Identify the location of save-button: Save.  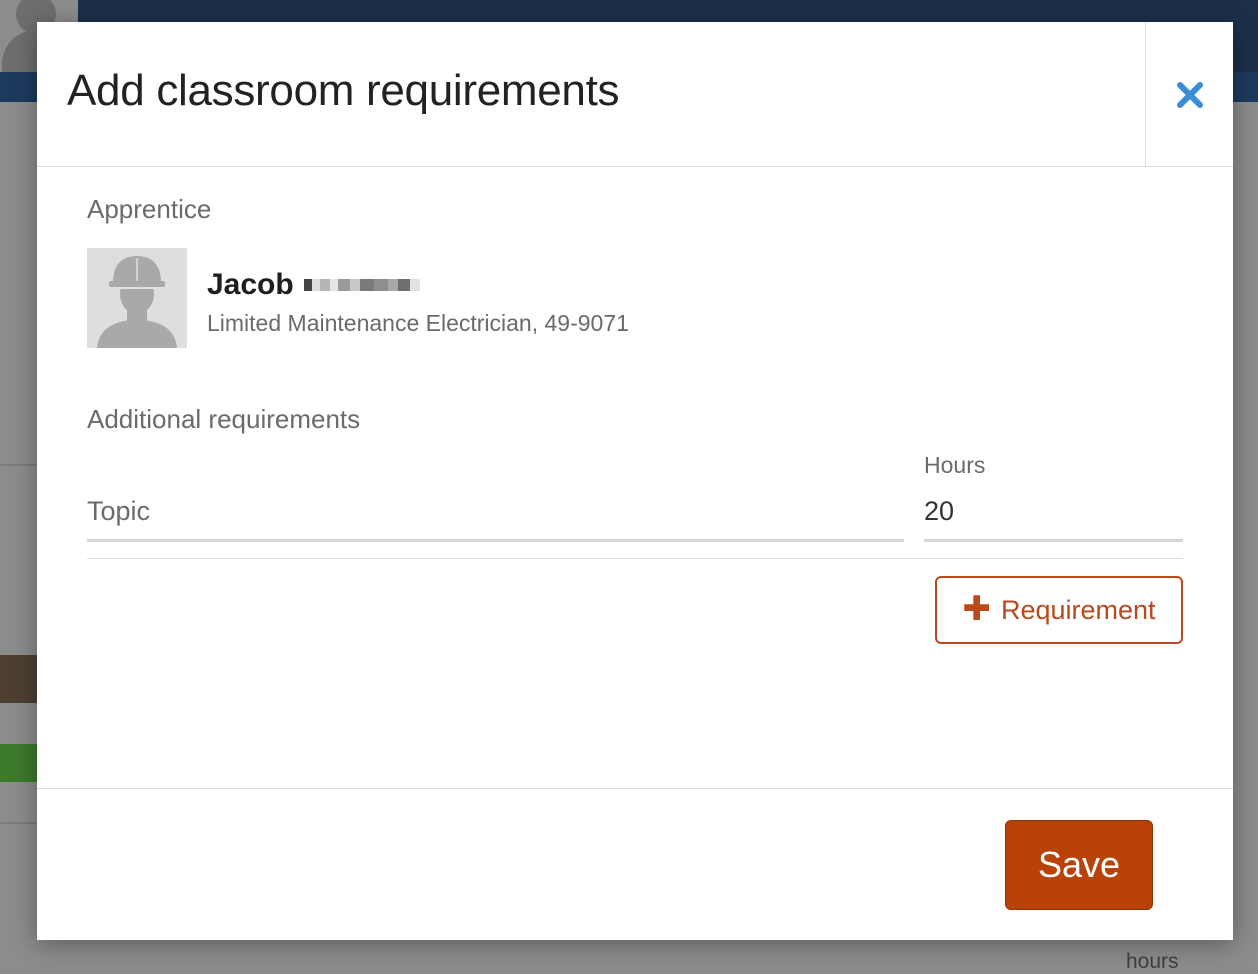
(1079, 865).